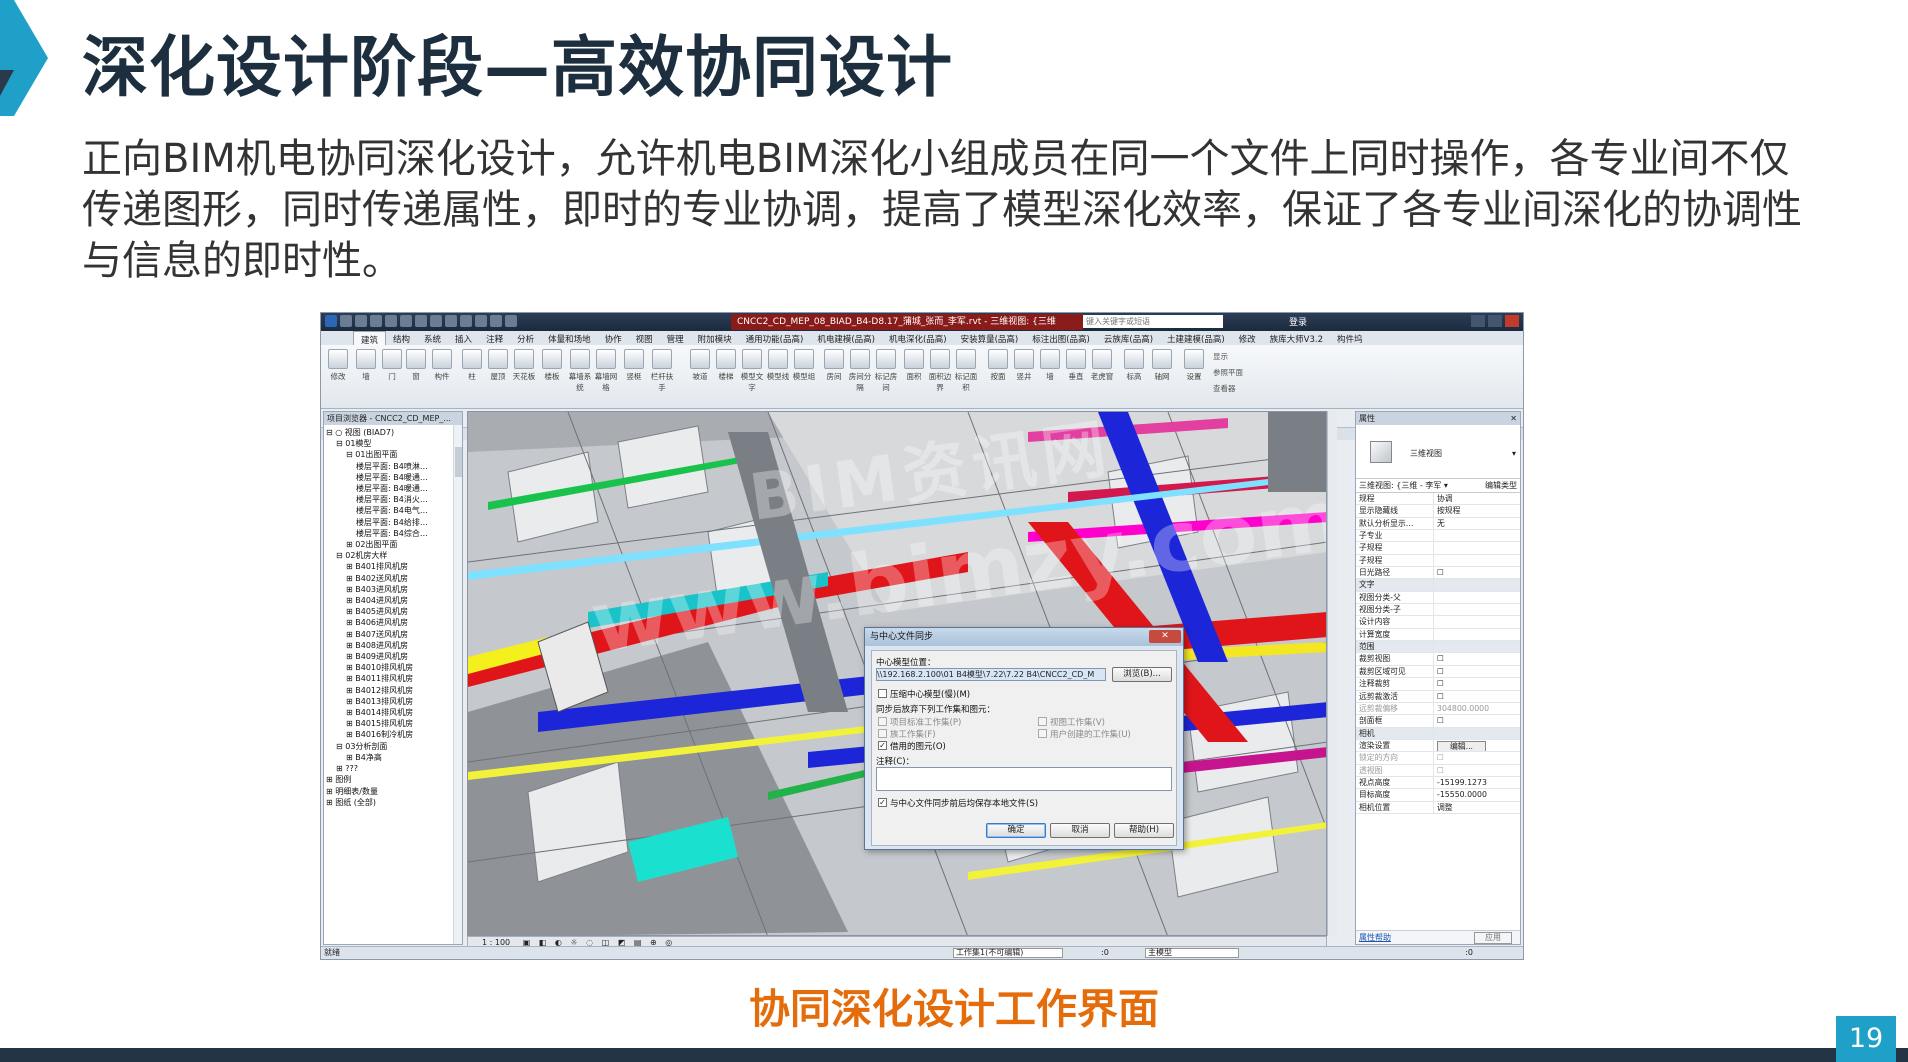  I want to click on tree-node: ⊞ B407送风机房, so click(394, 634).